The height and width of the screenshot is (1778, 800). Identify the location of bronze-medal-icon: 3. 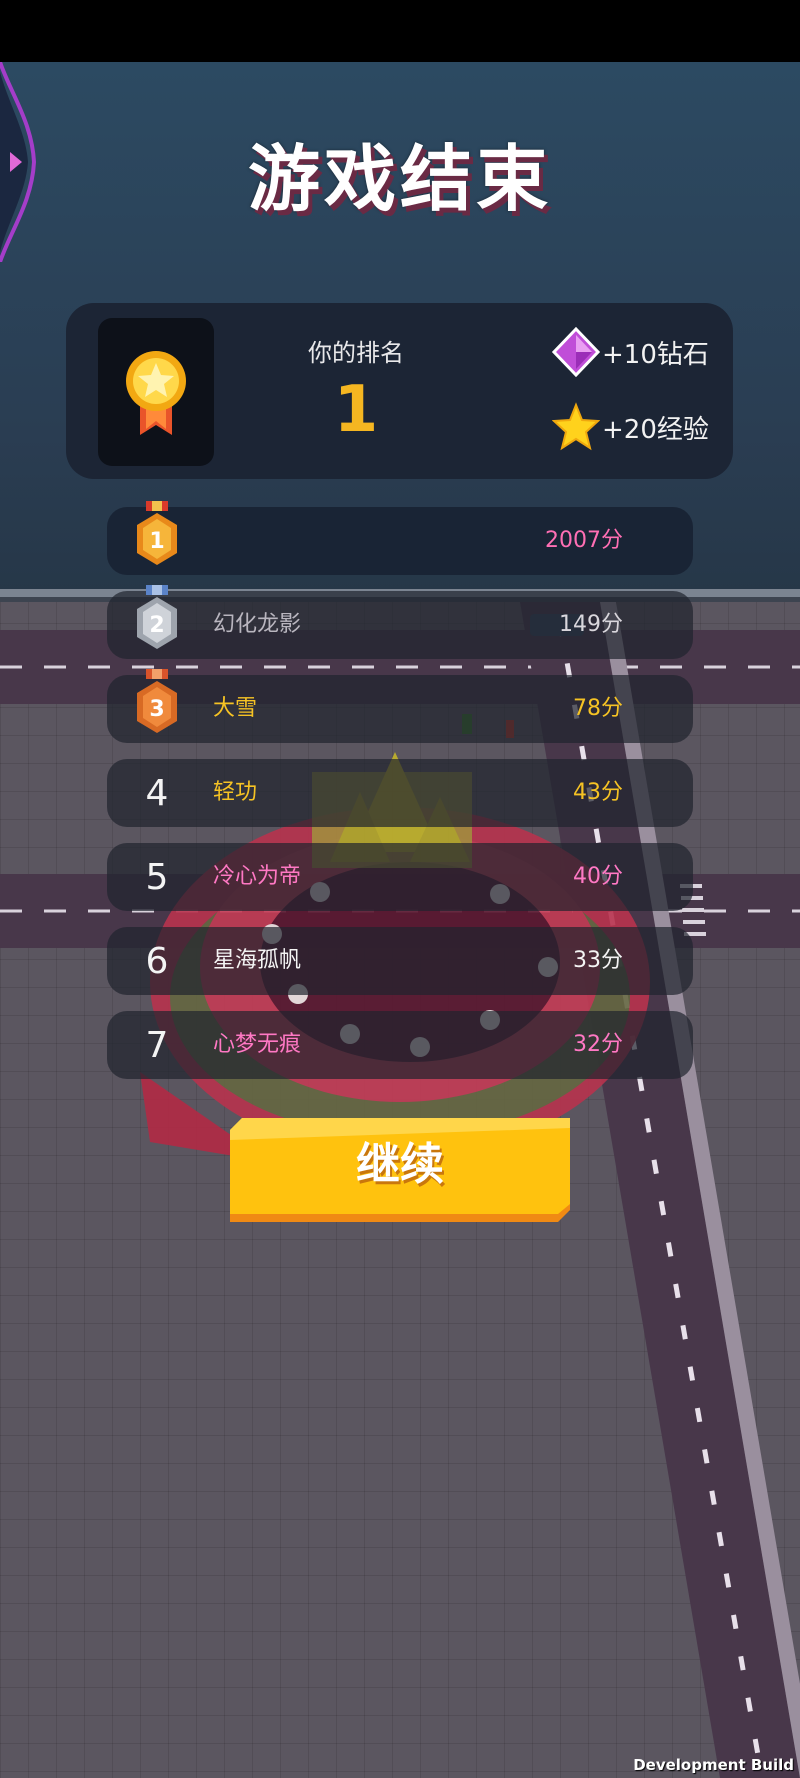
(157, 701).